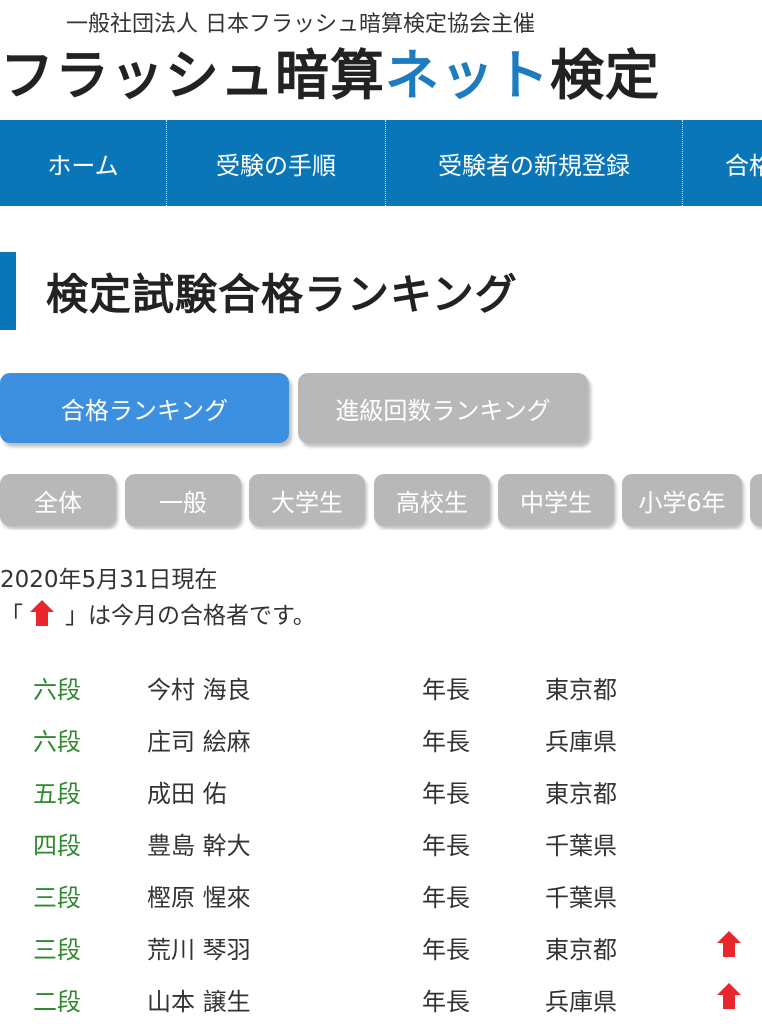  Describe the element at coordinates (8, 291) in the screenshot. I see `title-accent-bar` at that location.